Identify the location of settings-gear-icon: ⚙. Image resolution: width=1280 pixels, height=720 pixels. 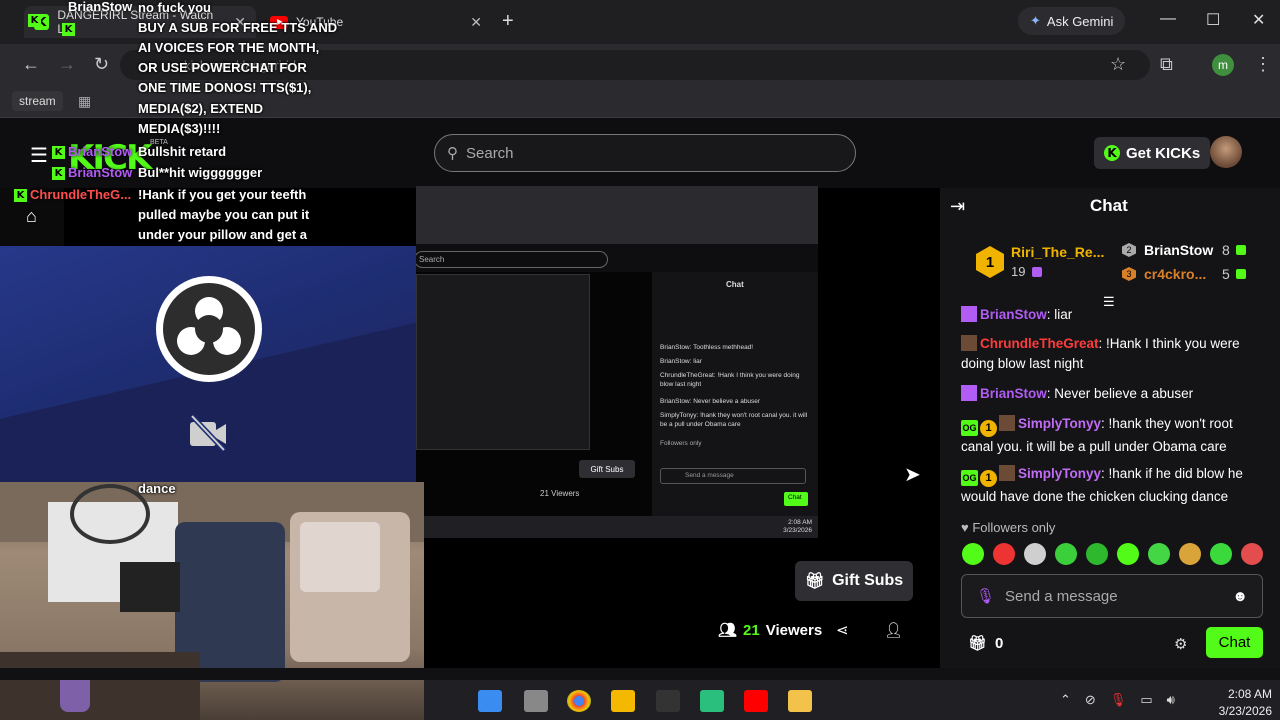
(1180, 644).